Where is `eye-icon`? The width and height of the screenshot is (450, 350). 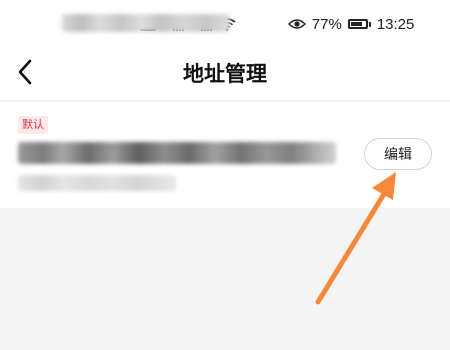
eye-icon is located at coordinates (296, 24).